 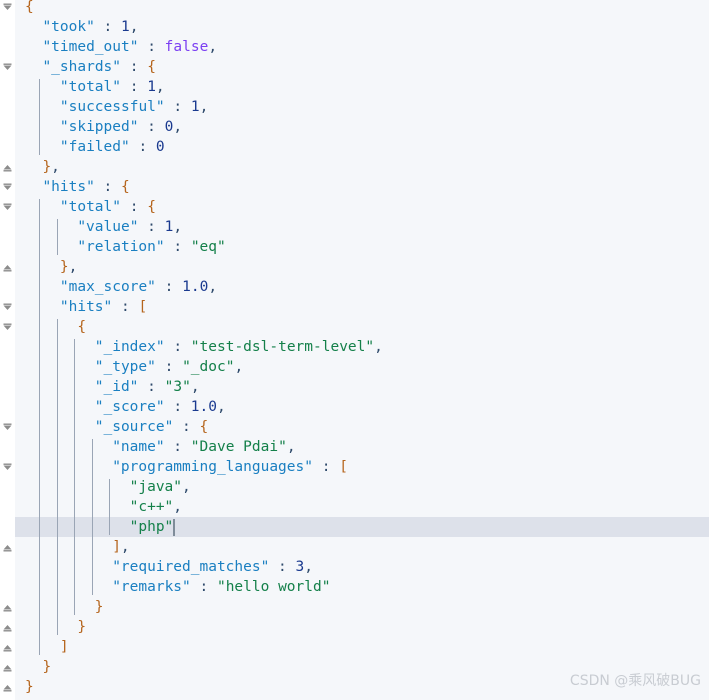 I want to click on code-line: "successful" : 1,, so click(x=134, y=107).